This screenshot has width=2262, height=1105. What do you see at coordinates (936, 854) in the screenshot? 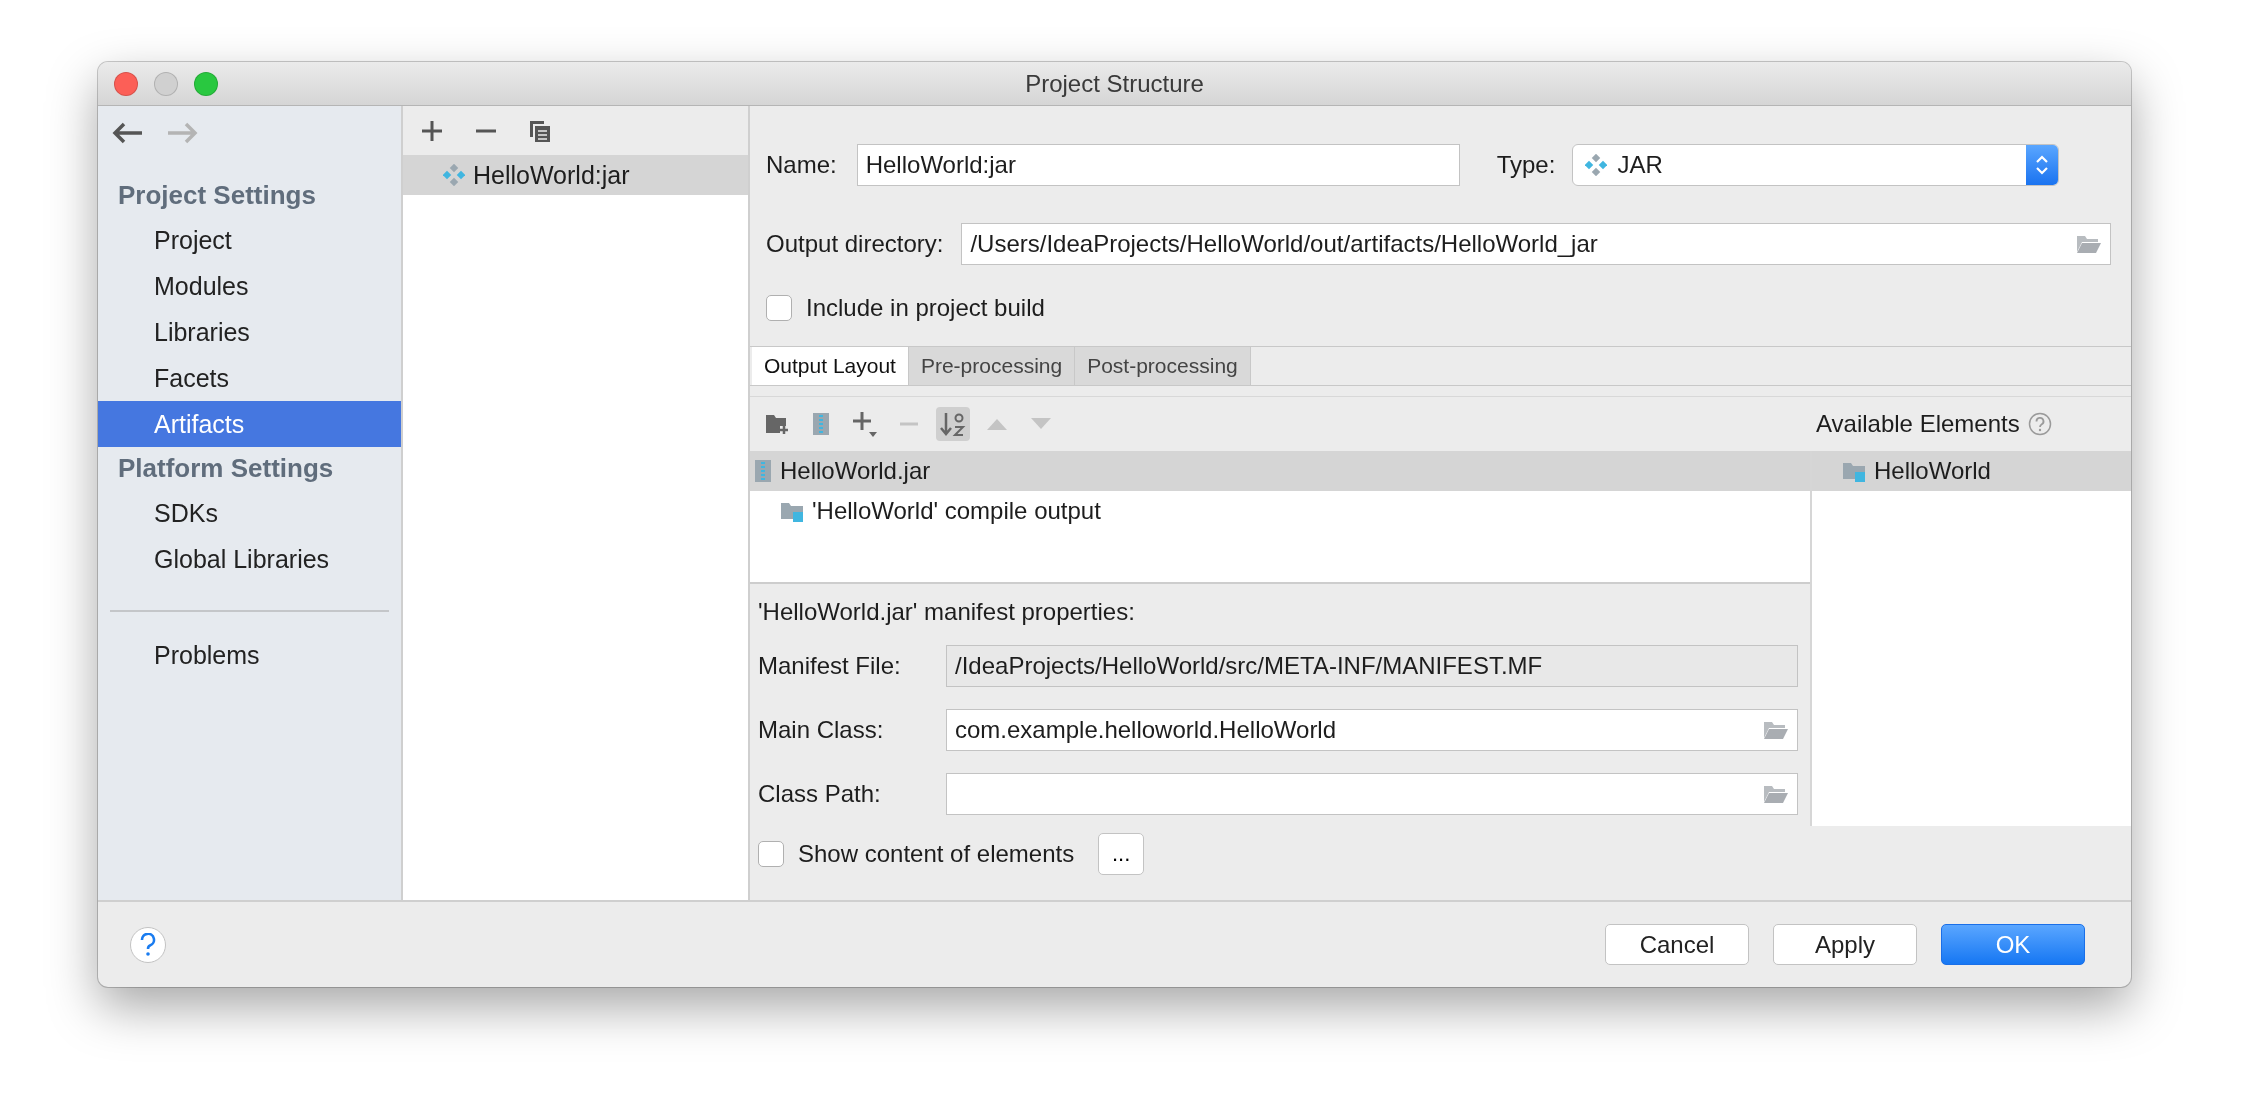
I see `checkbox-label: Show content of elements` at bounding box center [936, 854].